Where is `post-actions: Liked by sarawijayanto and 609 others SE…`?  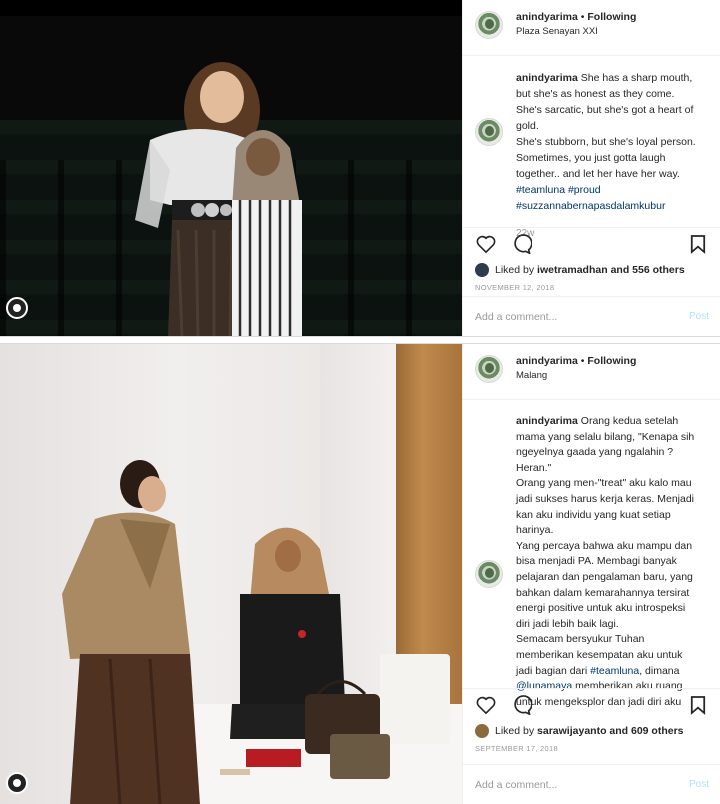
post-actions: Liked by sarawijayanto and 609 others SE… is located at coordinates (591, 720).